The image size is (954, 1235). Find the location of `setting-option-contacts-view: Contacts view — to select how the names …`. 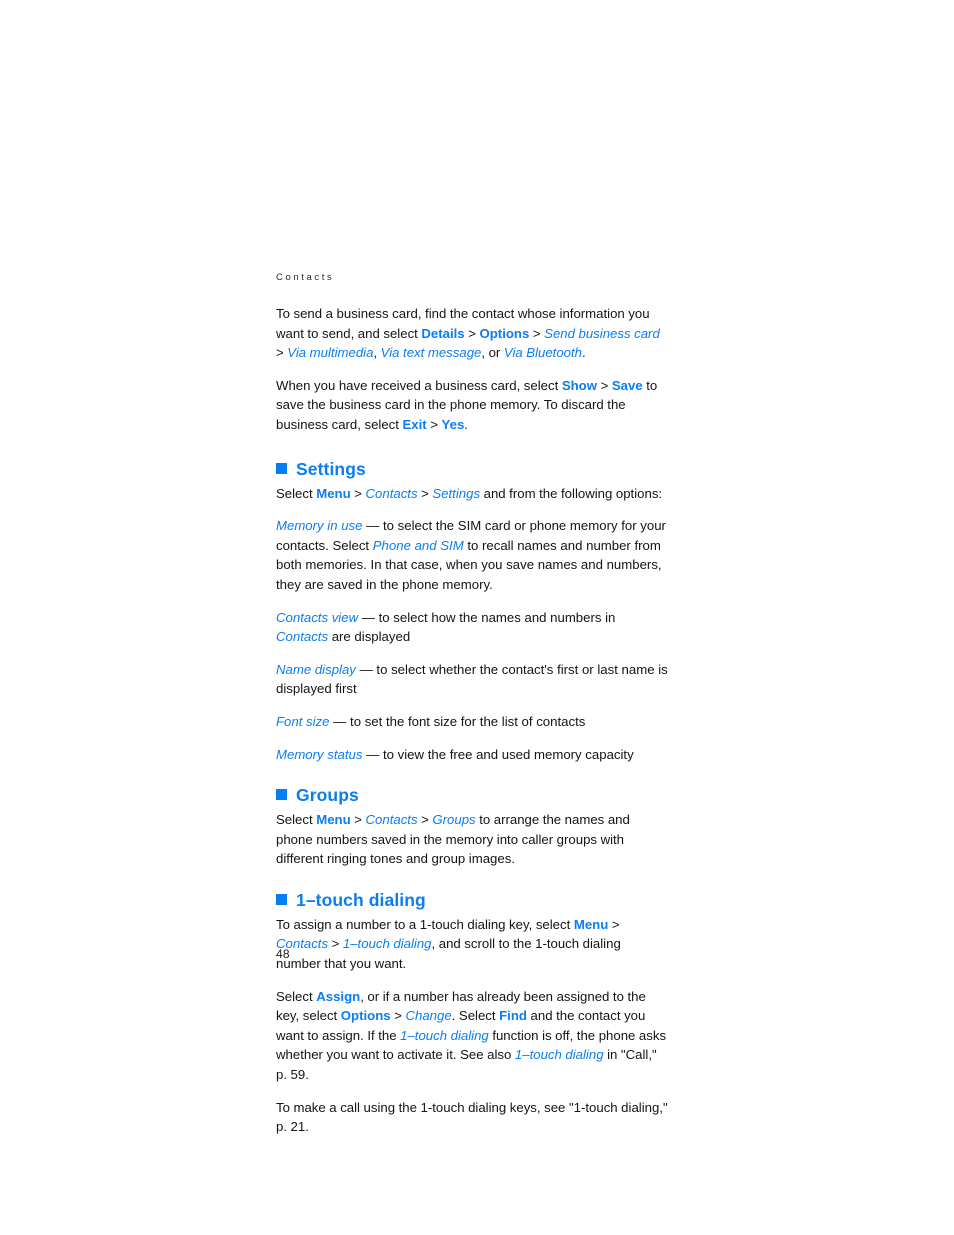

setting-option-contacts-view: Contacts view — to select how the names … is located at coordinates (472, 627).